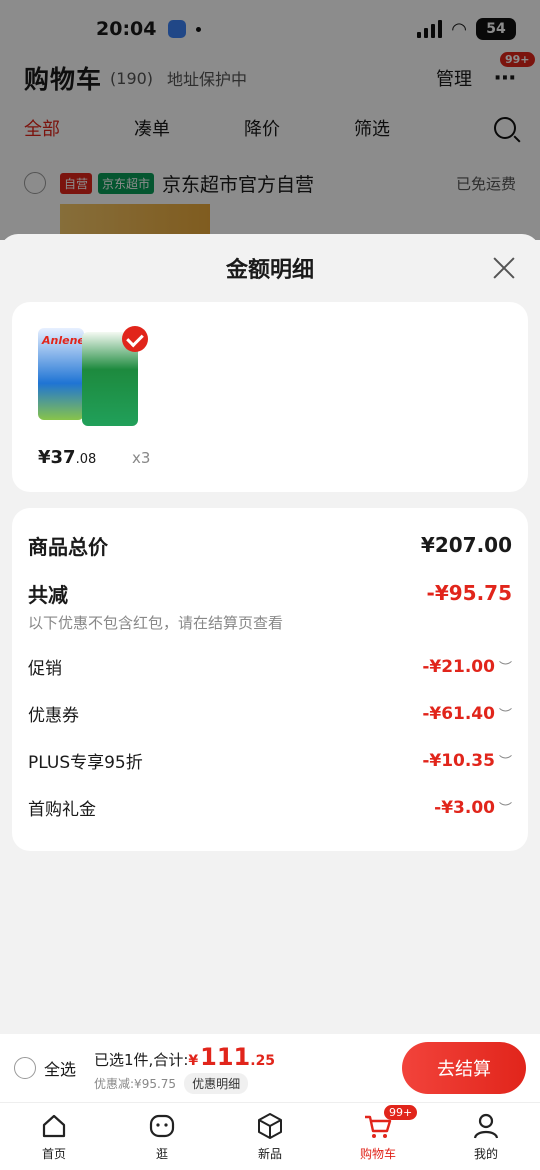 Image resolution: width=540 pixels, height=1170 pixels. I want to click on total-price-value: ¥207.00, so click(466, 545).